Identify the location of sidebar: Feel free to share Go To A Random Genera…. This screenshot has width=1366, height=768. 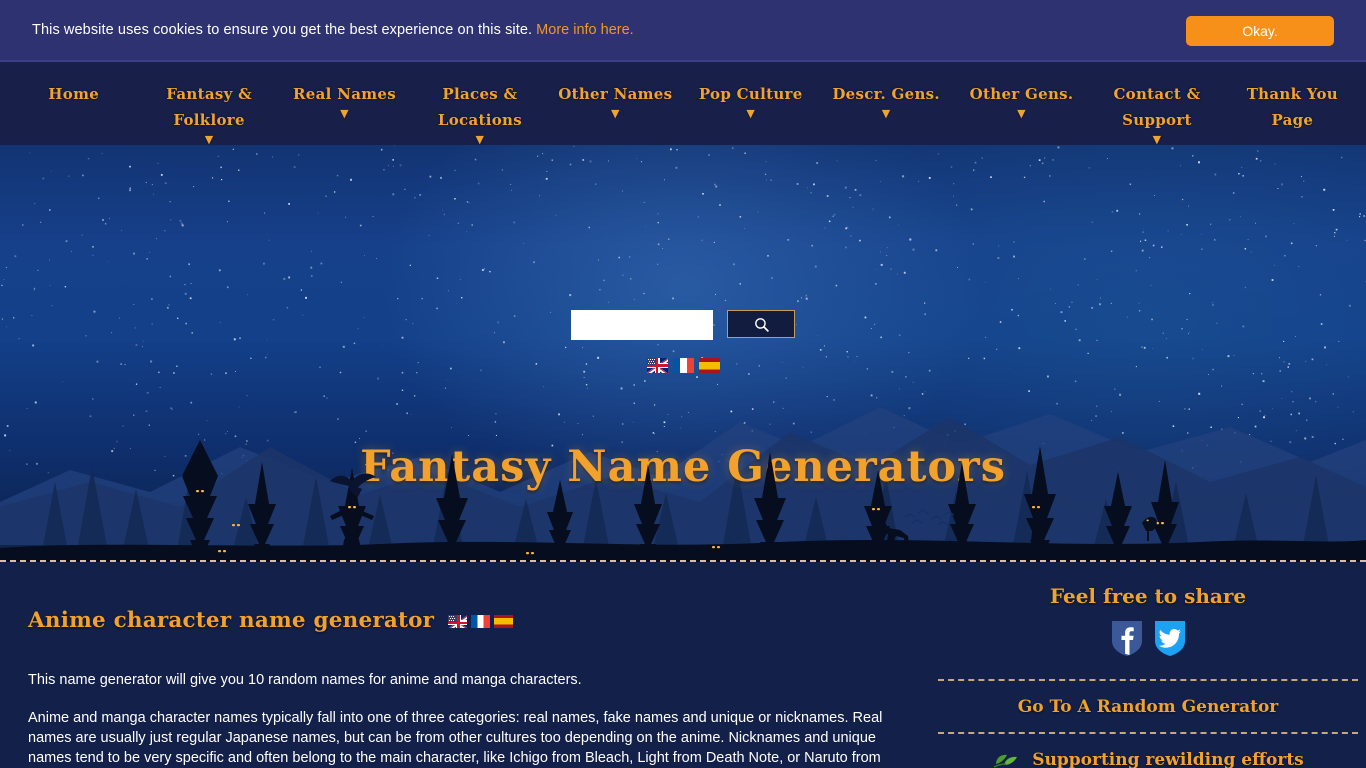
(1148, 665).